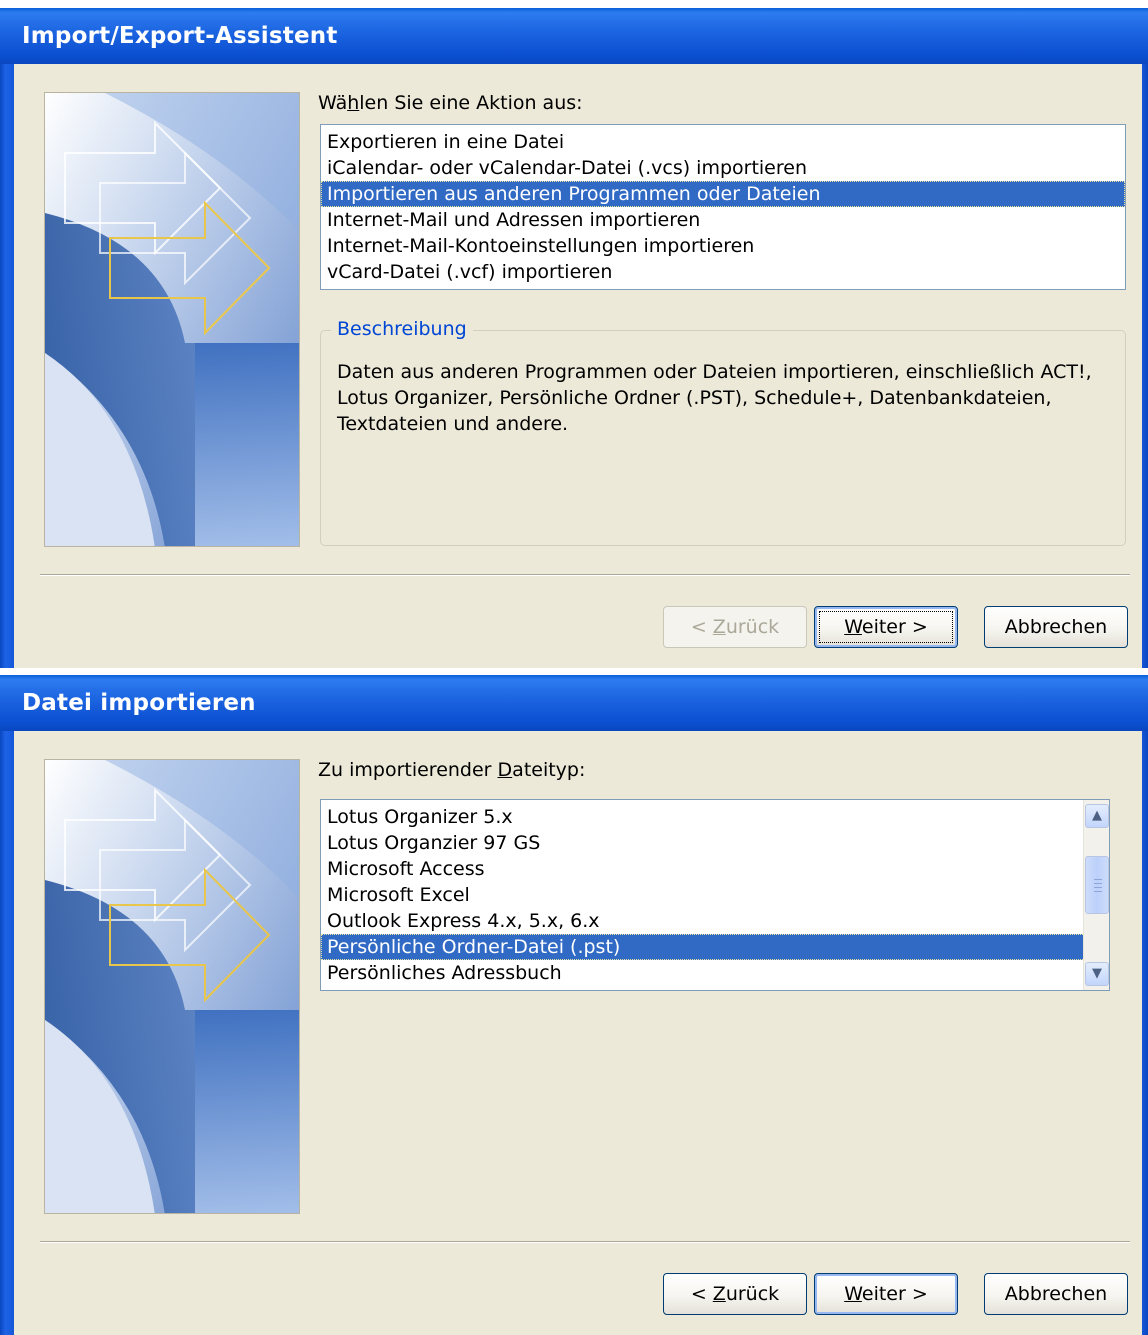  Describe the element at coordinates (723, 272) in the screenshot. I see `list-item: vCard-Datei (.vcf) importieren` at that location.